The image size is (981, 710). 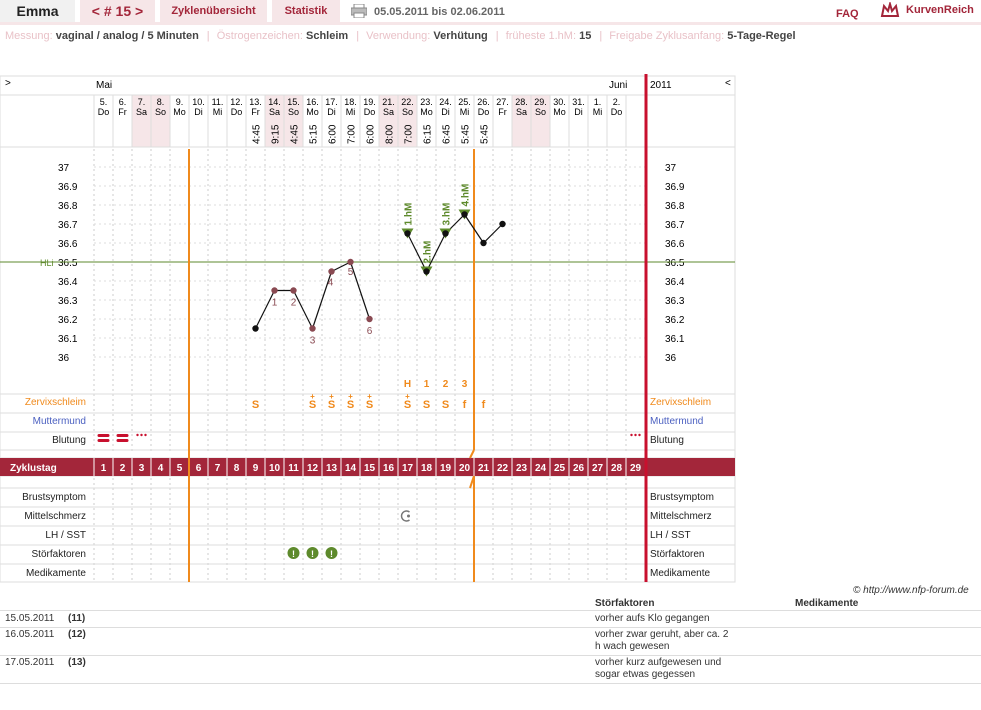 What do you see at coordinates (68, 301) in the screenshot?
I see `y-tick-label: 36.3` at bounding box center [68, 301].